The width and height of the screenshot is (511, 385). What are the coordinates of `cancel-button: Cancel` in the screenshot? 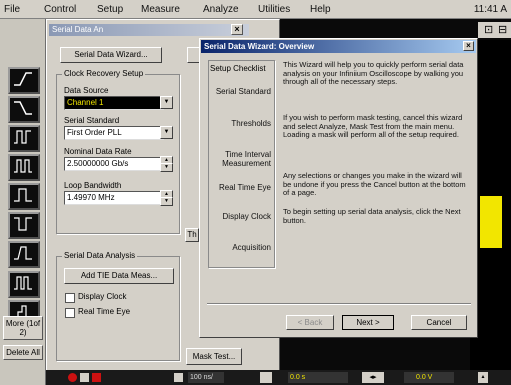 It's located at (439, 322).